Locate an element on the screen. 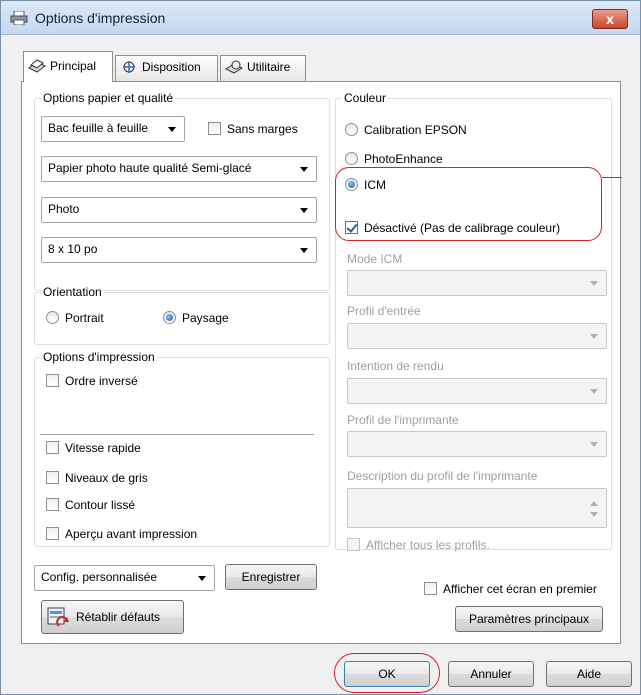  close-button: x is located at coordinates (610, 19).